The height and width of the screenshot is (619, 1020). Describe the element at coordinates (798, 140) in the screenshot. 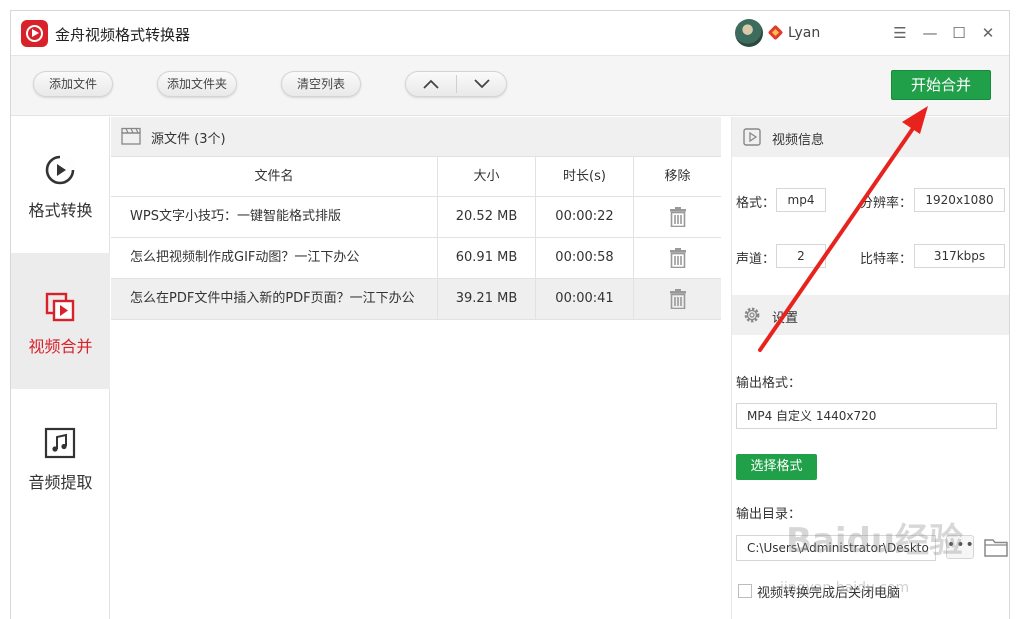

I see `video-info-title: 视频信息` at that location.